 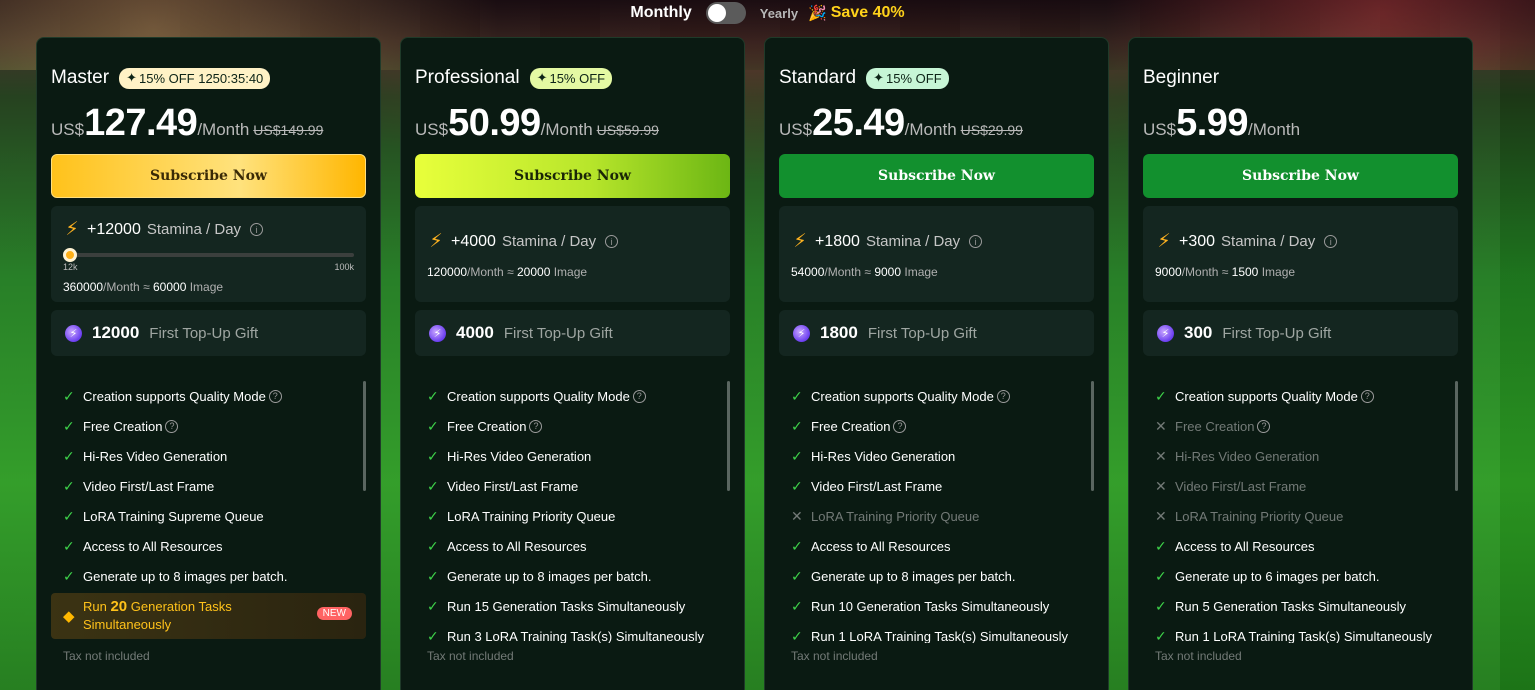 I want to click on highlight-pre: Run, so click(x=97, y=606).